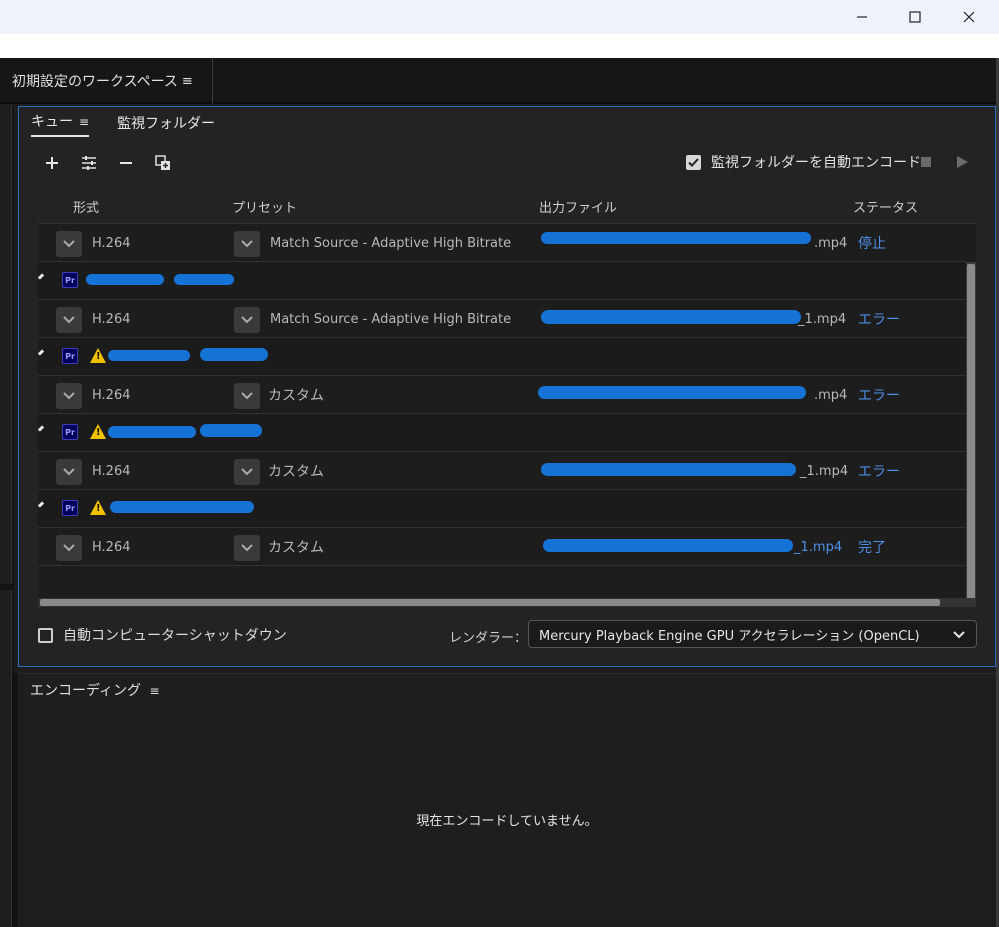 The height and width of the screenshot is (927, 999). I want to click on left-panel-edge, so click(7, 516).